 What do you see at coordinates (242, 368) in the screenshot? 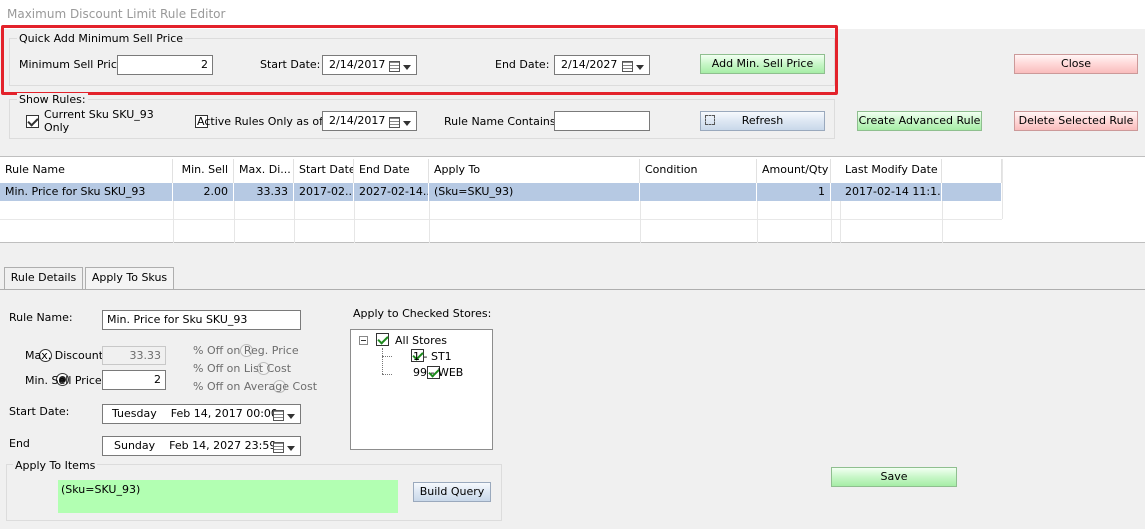
I see `pct-off-list-cost-label: % Off on List Cost` at bounding box center [242, 368].